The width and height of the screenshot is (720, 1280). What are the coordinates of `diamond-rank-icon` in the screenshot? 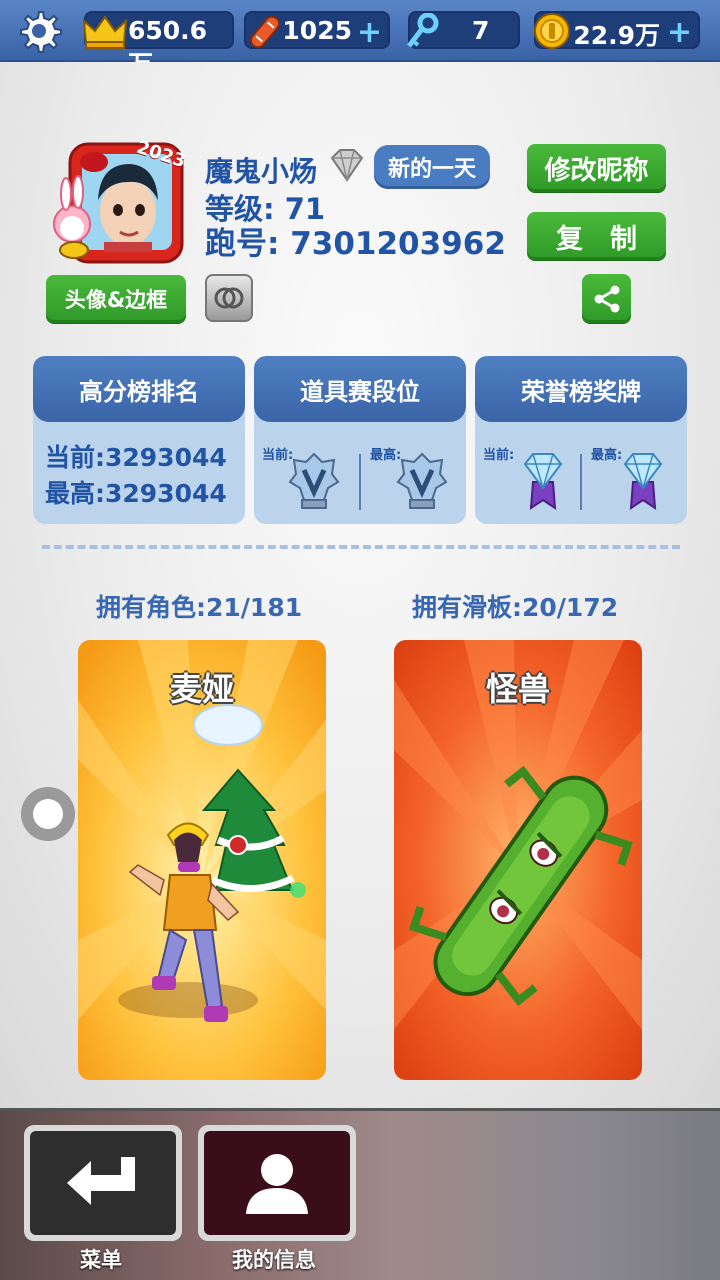 It's located at (347, 168).